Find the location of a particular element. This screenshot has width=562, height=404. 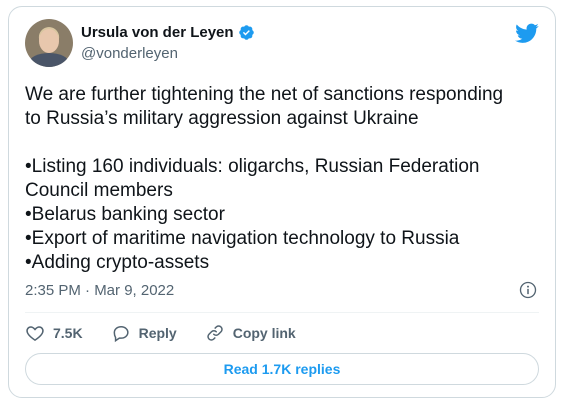

copy-link-label: Copy link is located at coordinates (264, 333).